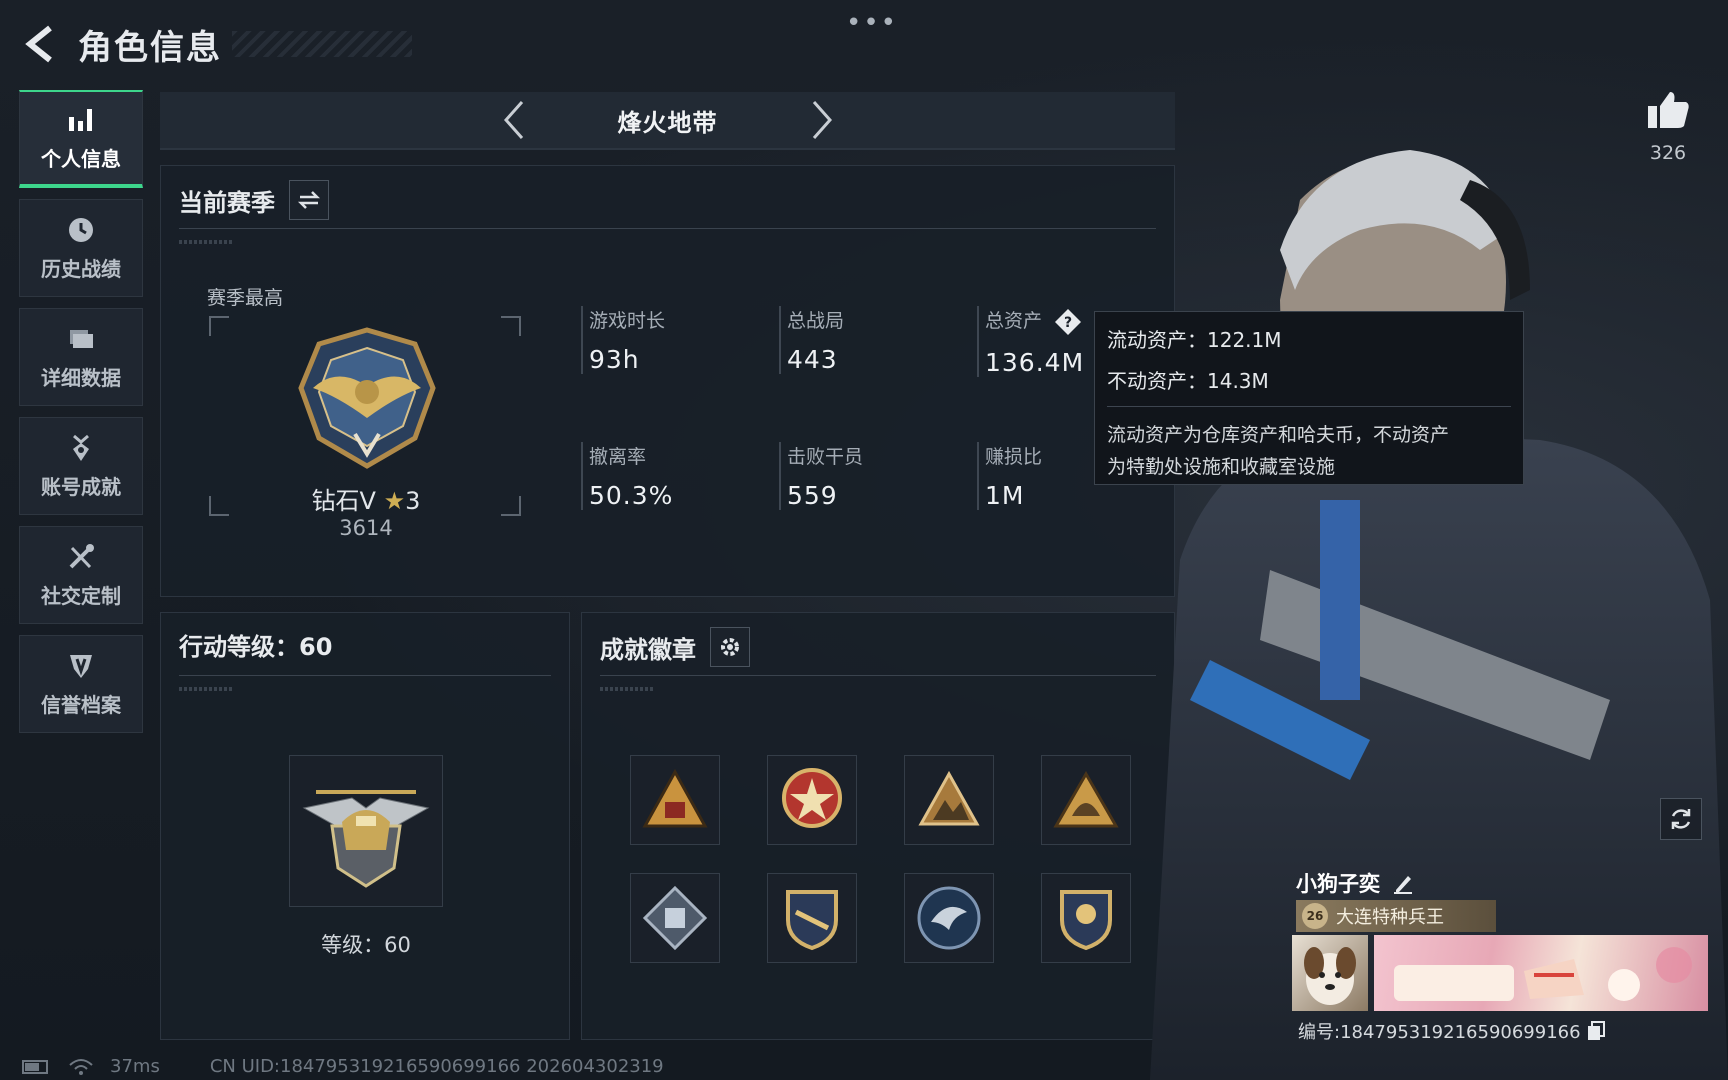  I want to click on stat-value: 93h, so click(614, 359).